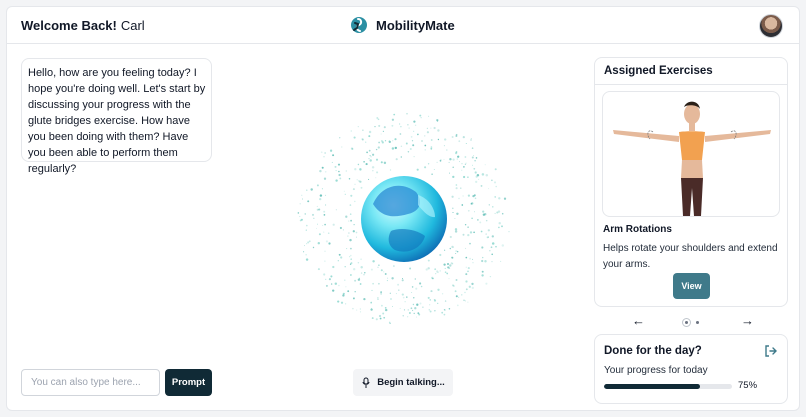 This screenshot has width=806, height=417. Describe the element at coordinates (637, 229) in the screenshot. I see `exercise-name: Arm Rotations` at that location.